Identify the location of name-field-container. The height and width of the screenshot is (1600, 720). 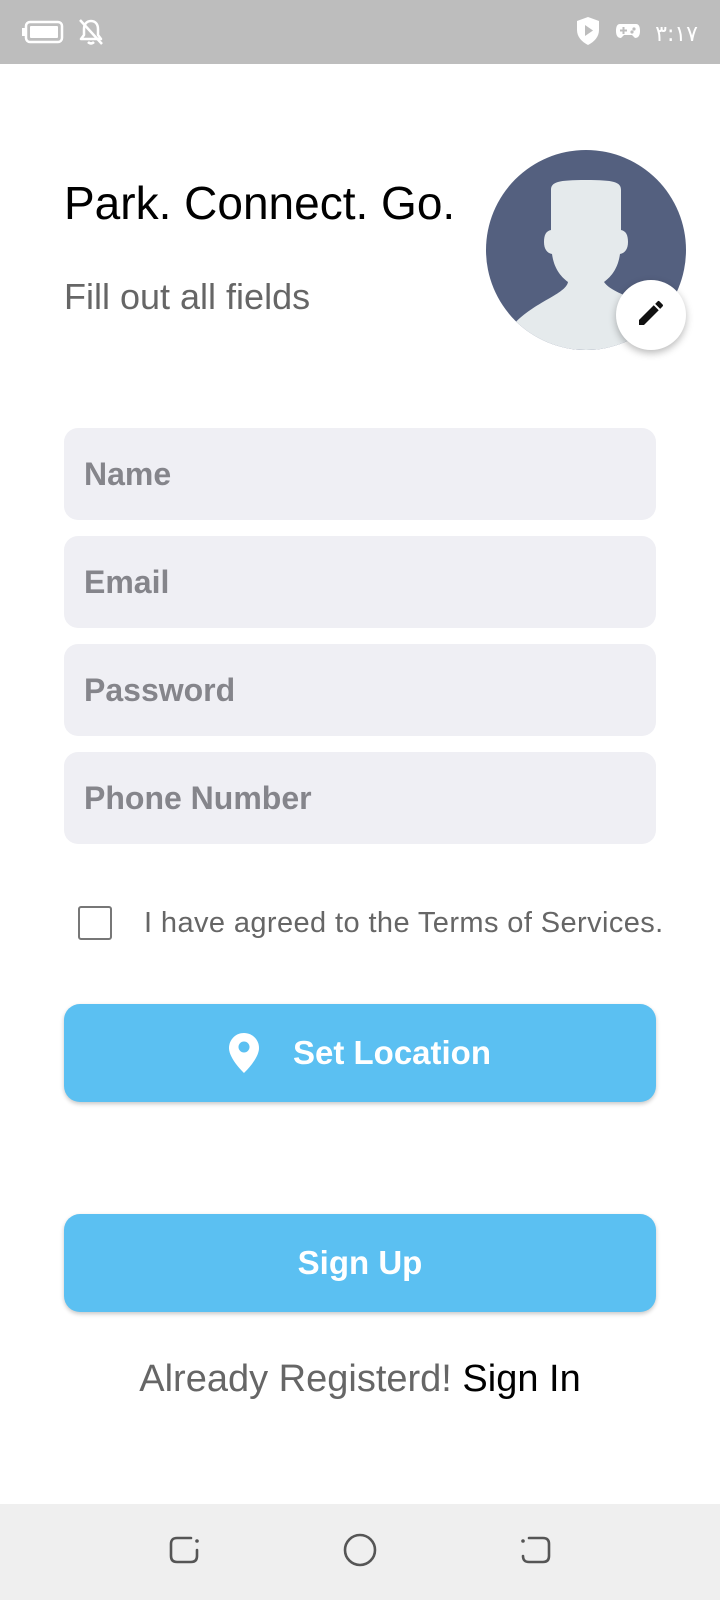
(360, 474).